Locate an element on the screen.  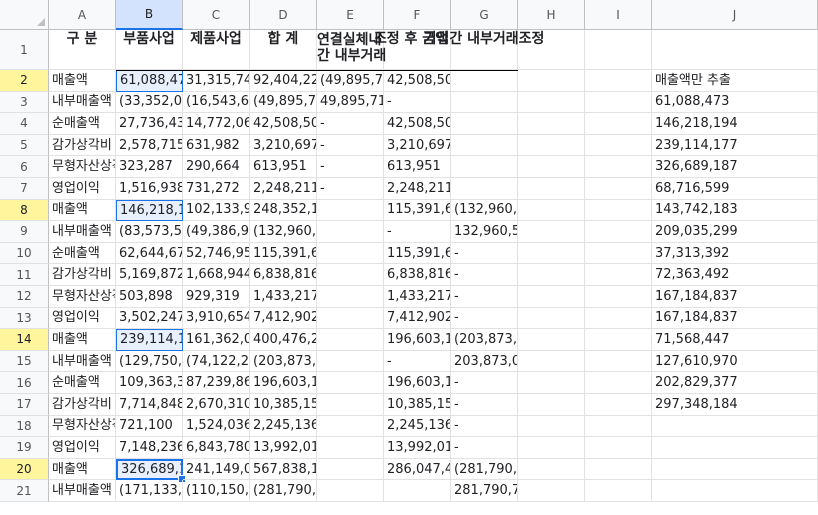
cell-a9: 내부매출액 is located at coordinates (82, 232).